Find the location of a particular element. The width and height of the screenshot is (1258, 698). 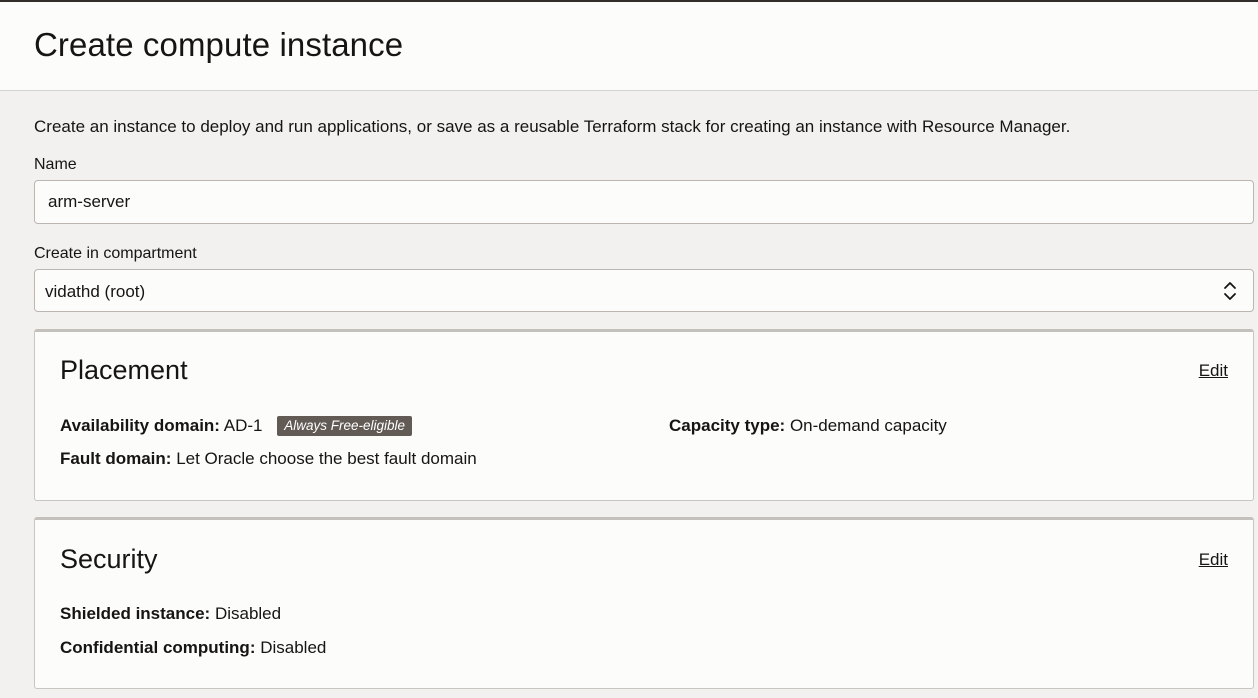

shielded-instance-label: Shielded instance: is located at coordinates (135, 613).